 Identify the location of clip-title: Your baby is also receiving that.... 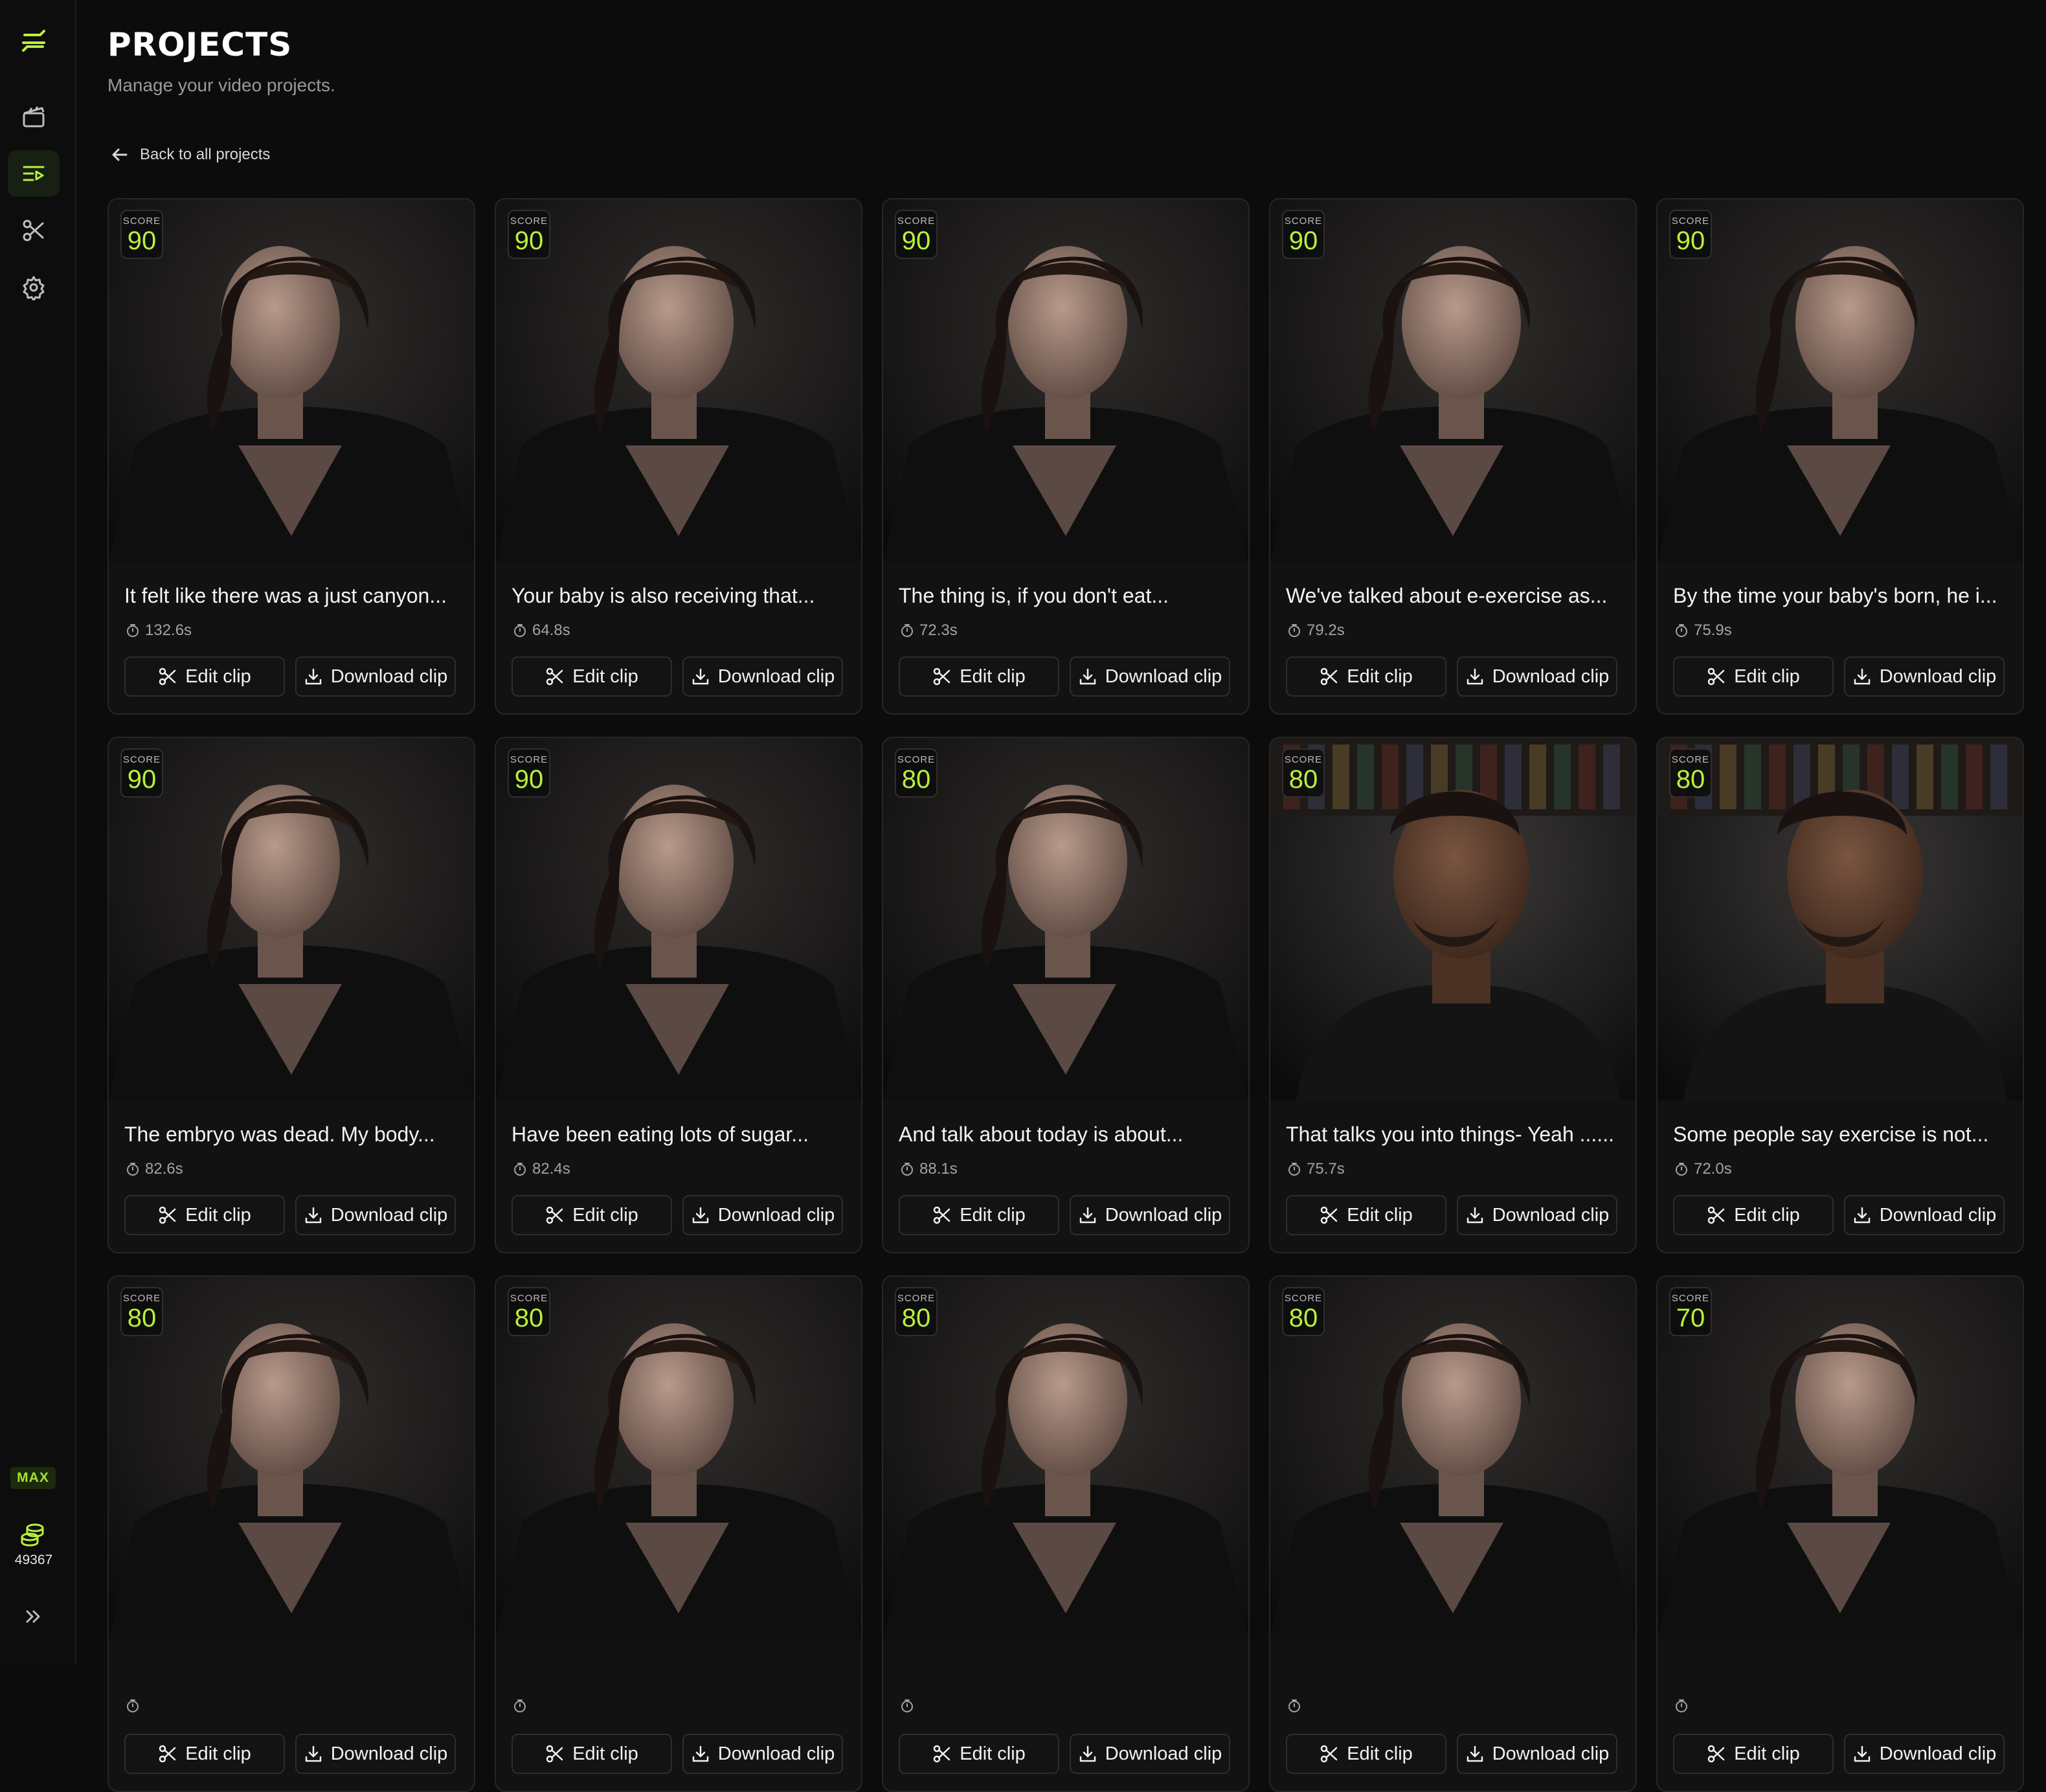
(663, 595).